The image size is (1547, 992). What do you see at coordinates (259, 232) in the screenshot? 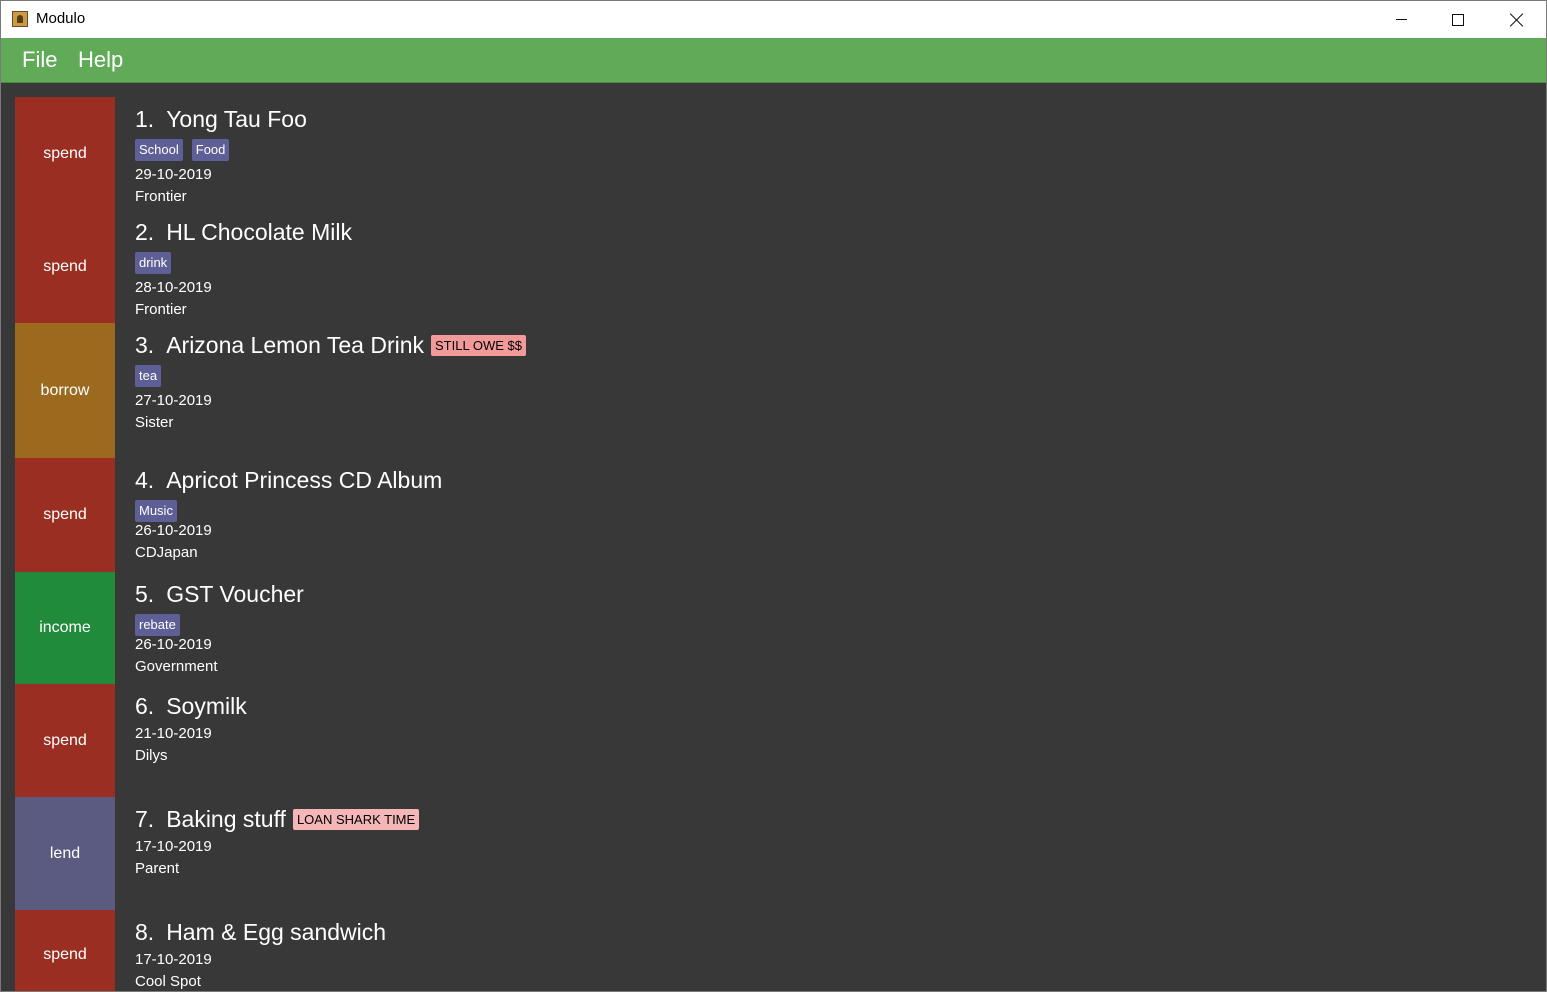
I see `entry-name: HL Chocolate Milk` at bounding box center [259, 232].